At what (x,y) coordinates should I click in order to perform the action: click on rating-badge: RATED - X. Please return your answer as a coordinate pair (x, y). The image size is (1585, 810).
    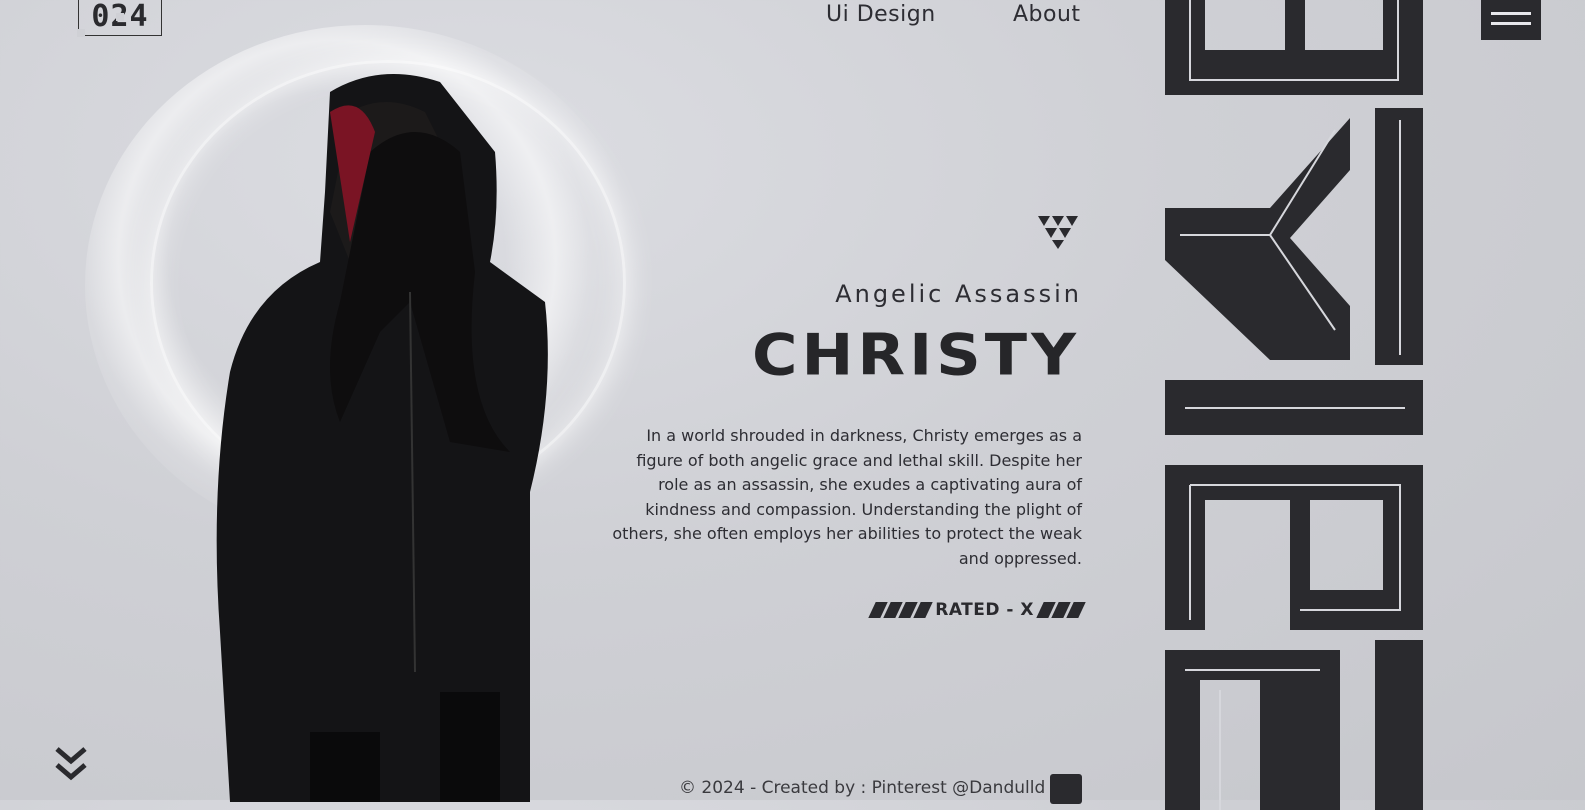
    Looking at the image, I should click on (977, 610).